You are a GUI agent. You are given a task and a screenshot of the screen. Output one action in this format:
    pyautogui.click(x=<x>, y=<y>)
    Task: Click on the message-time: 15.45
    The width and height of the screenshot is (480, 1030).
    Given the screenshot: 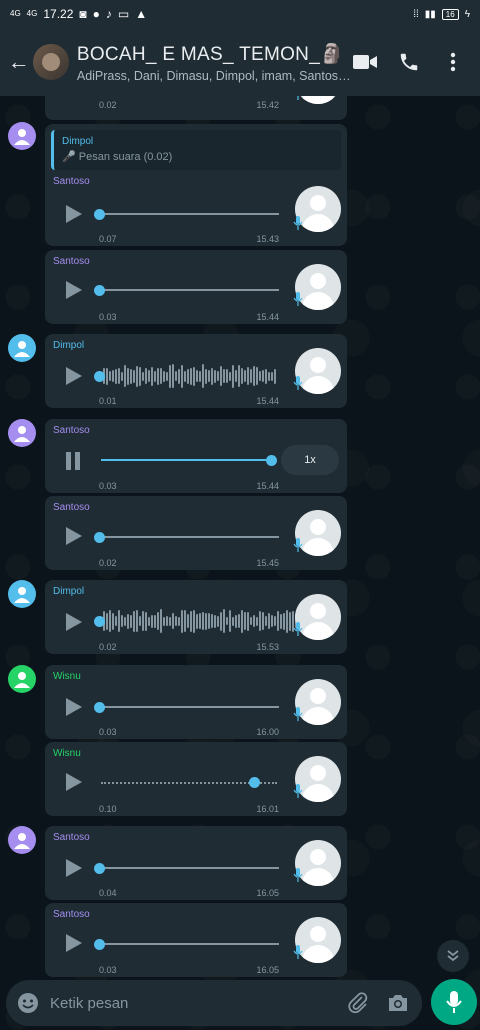 What is the action you would take?
    pyautogui.click(x=267, y=563)
    